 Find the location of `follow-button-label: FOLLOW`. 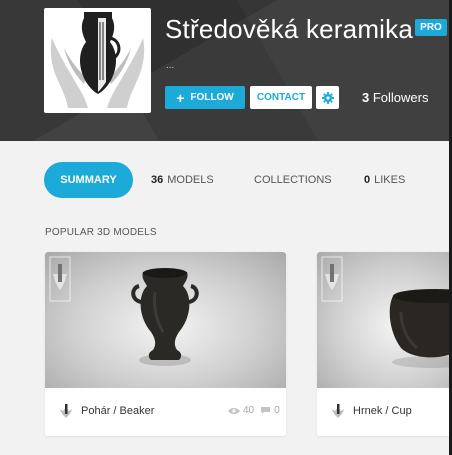

follow-button-label: FOLLOW is located at coordinates (212, 97).